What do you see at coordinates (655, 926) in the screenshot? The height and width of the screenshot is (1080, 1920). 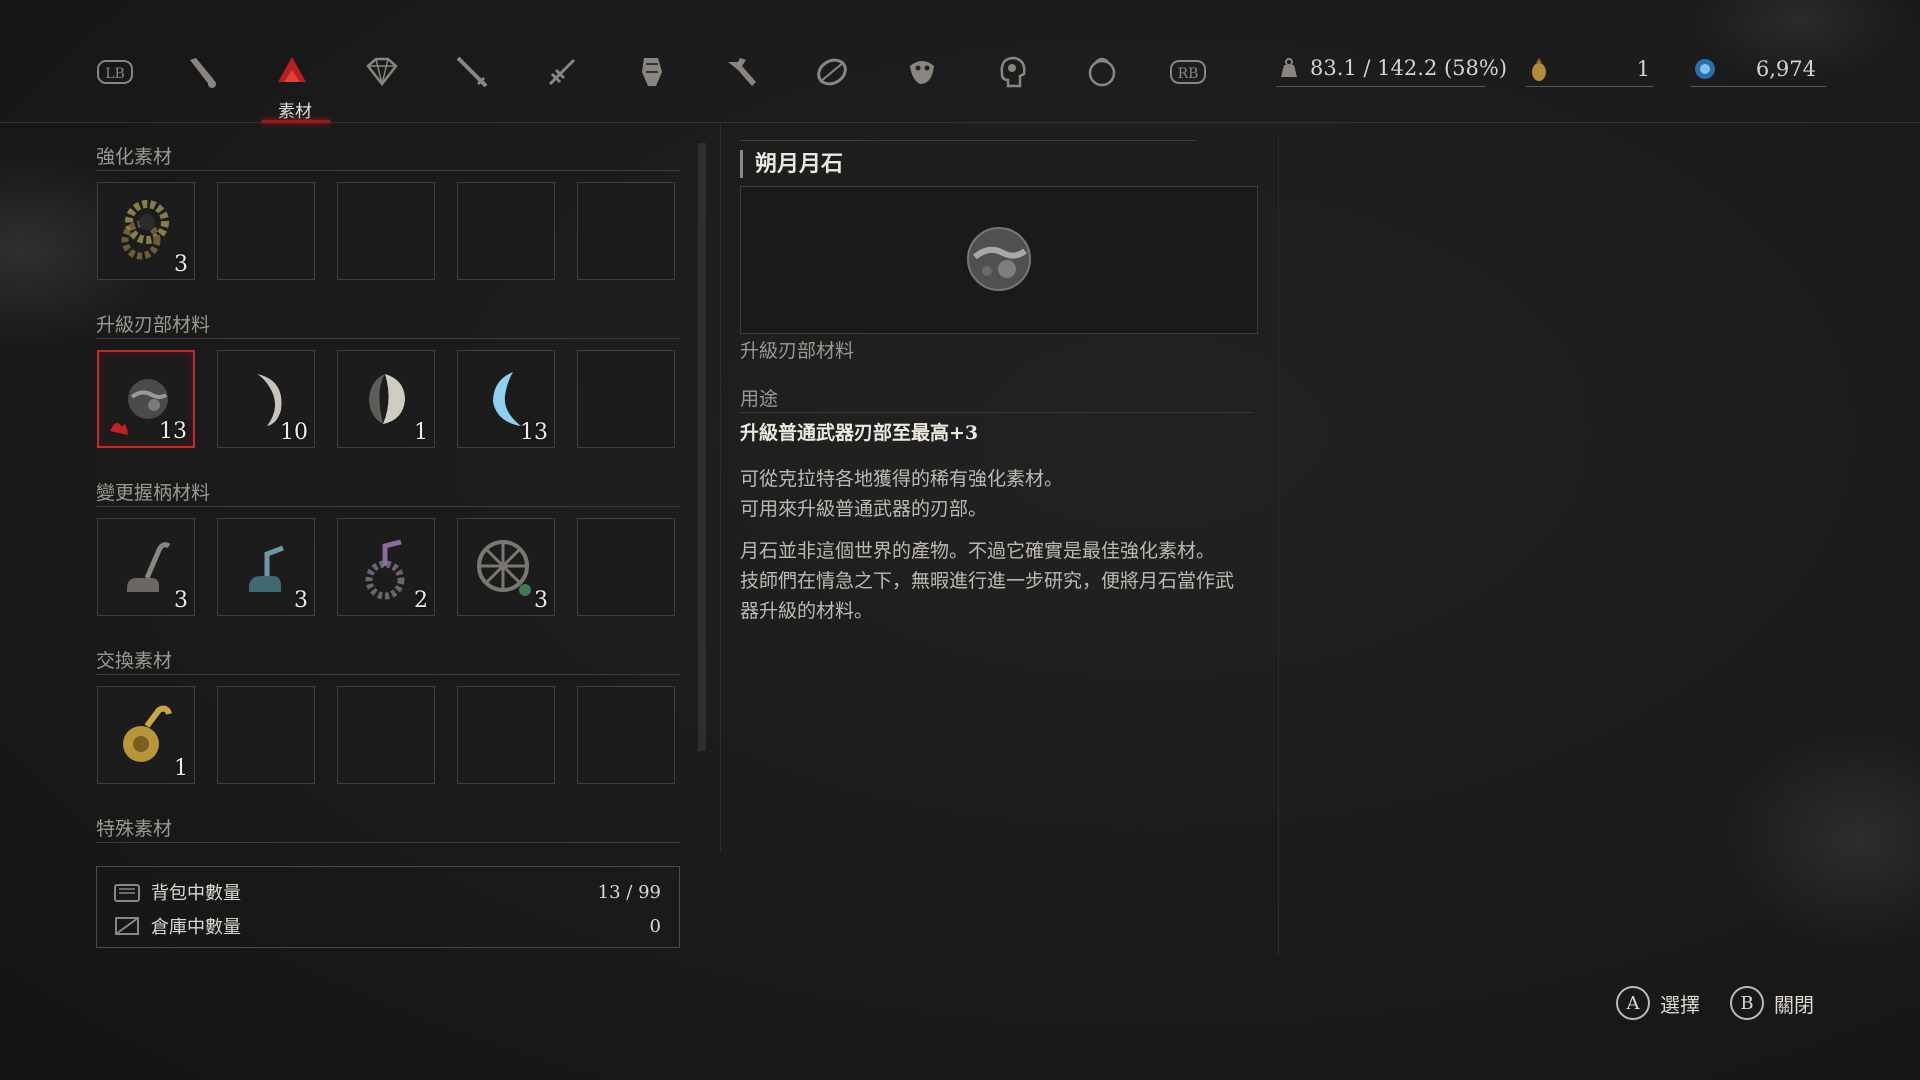 I see `storage-count-value: 0` at bounding box center [655, 926].